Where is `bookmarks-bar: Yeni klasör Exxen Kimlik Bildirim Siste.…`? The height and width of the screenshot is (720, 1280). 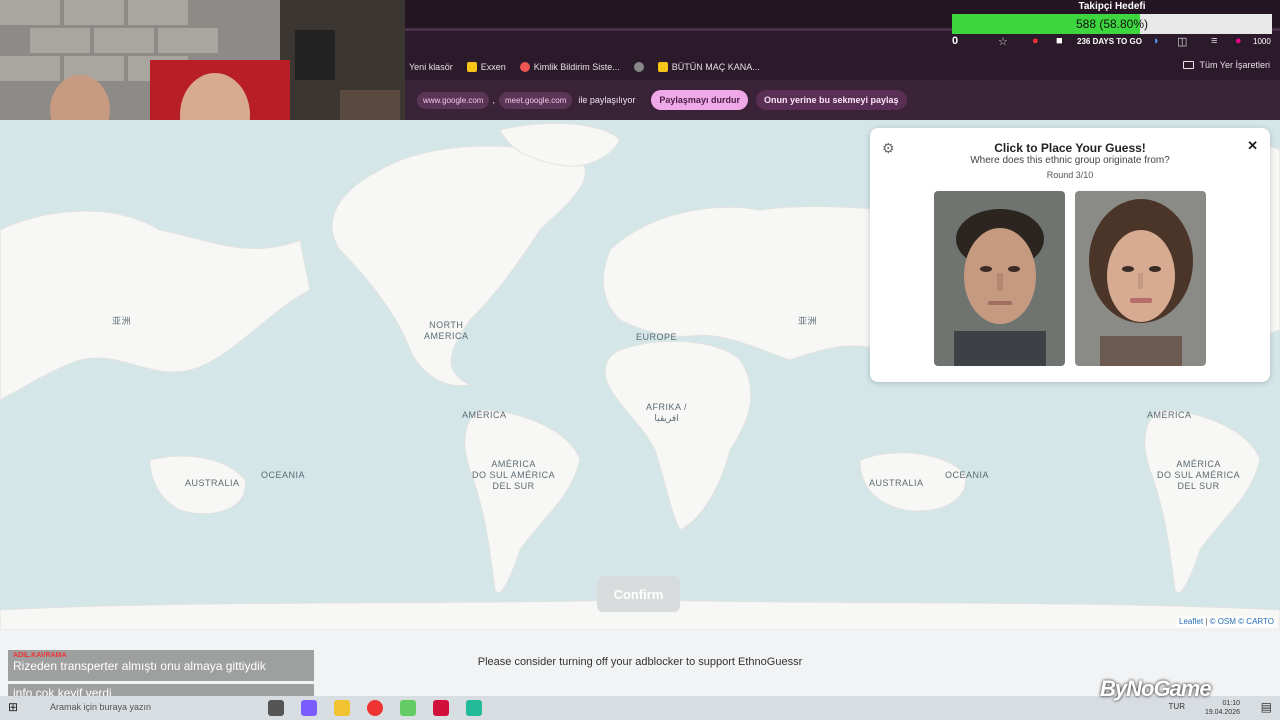 bookmarks-bar: Yeni klasör Exxen Kimlik Bildirim Siste.… is located at coordinates (842, 66).